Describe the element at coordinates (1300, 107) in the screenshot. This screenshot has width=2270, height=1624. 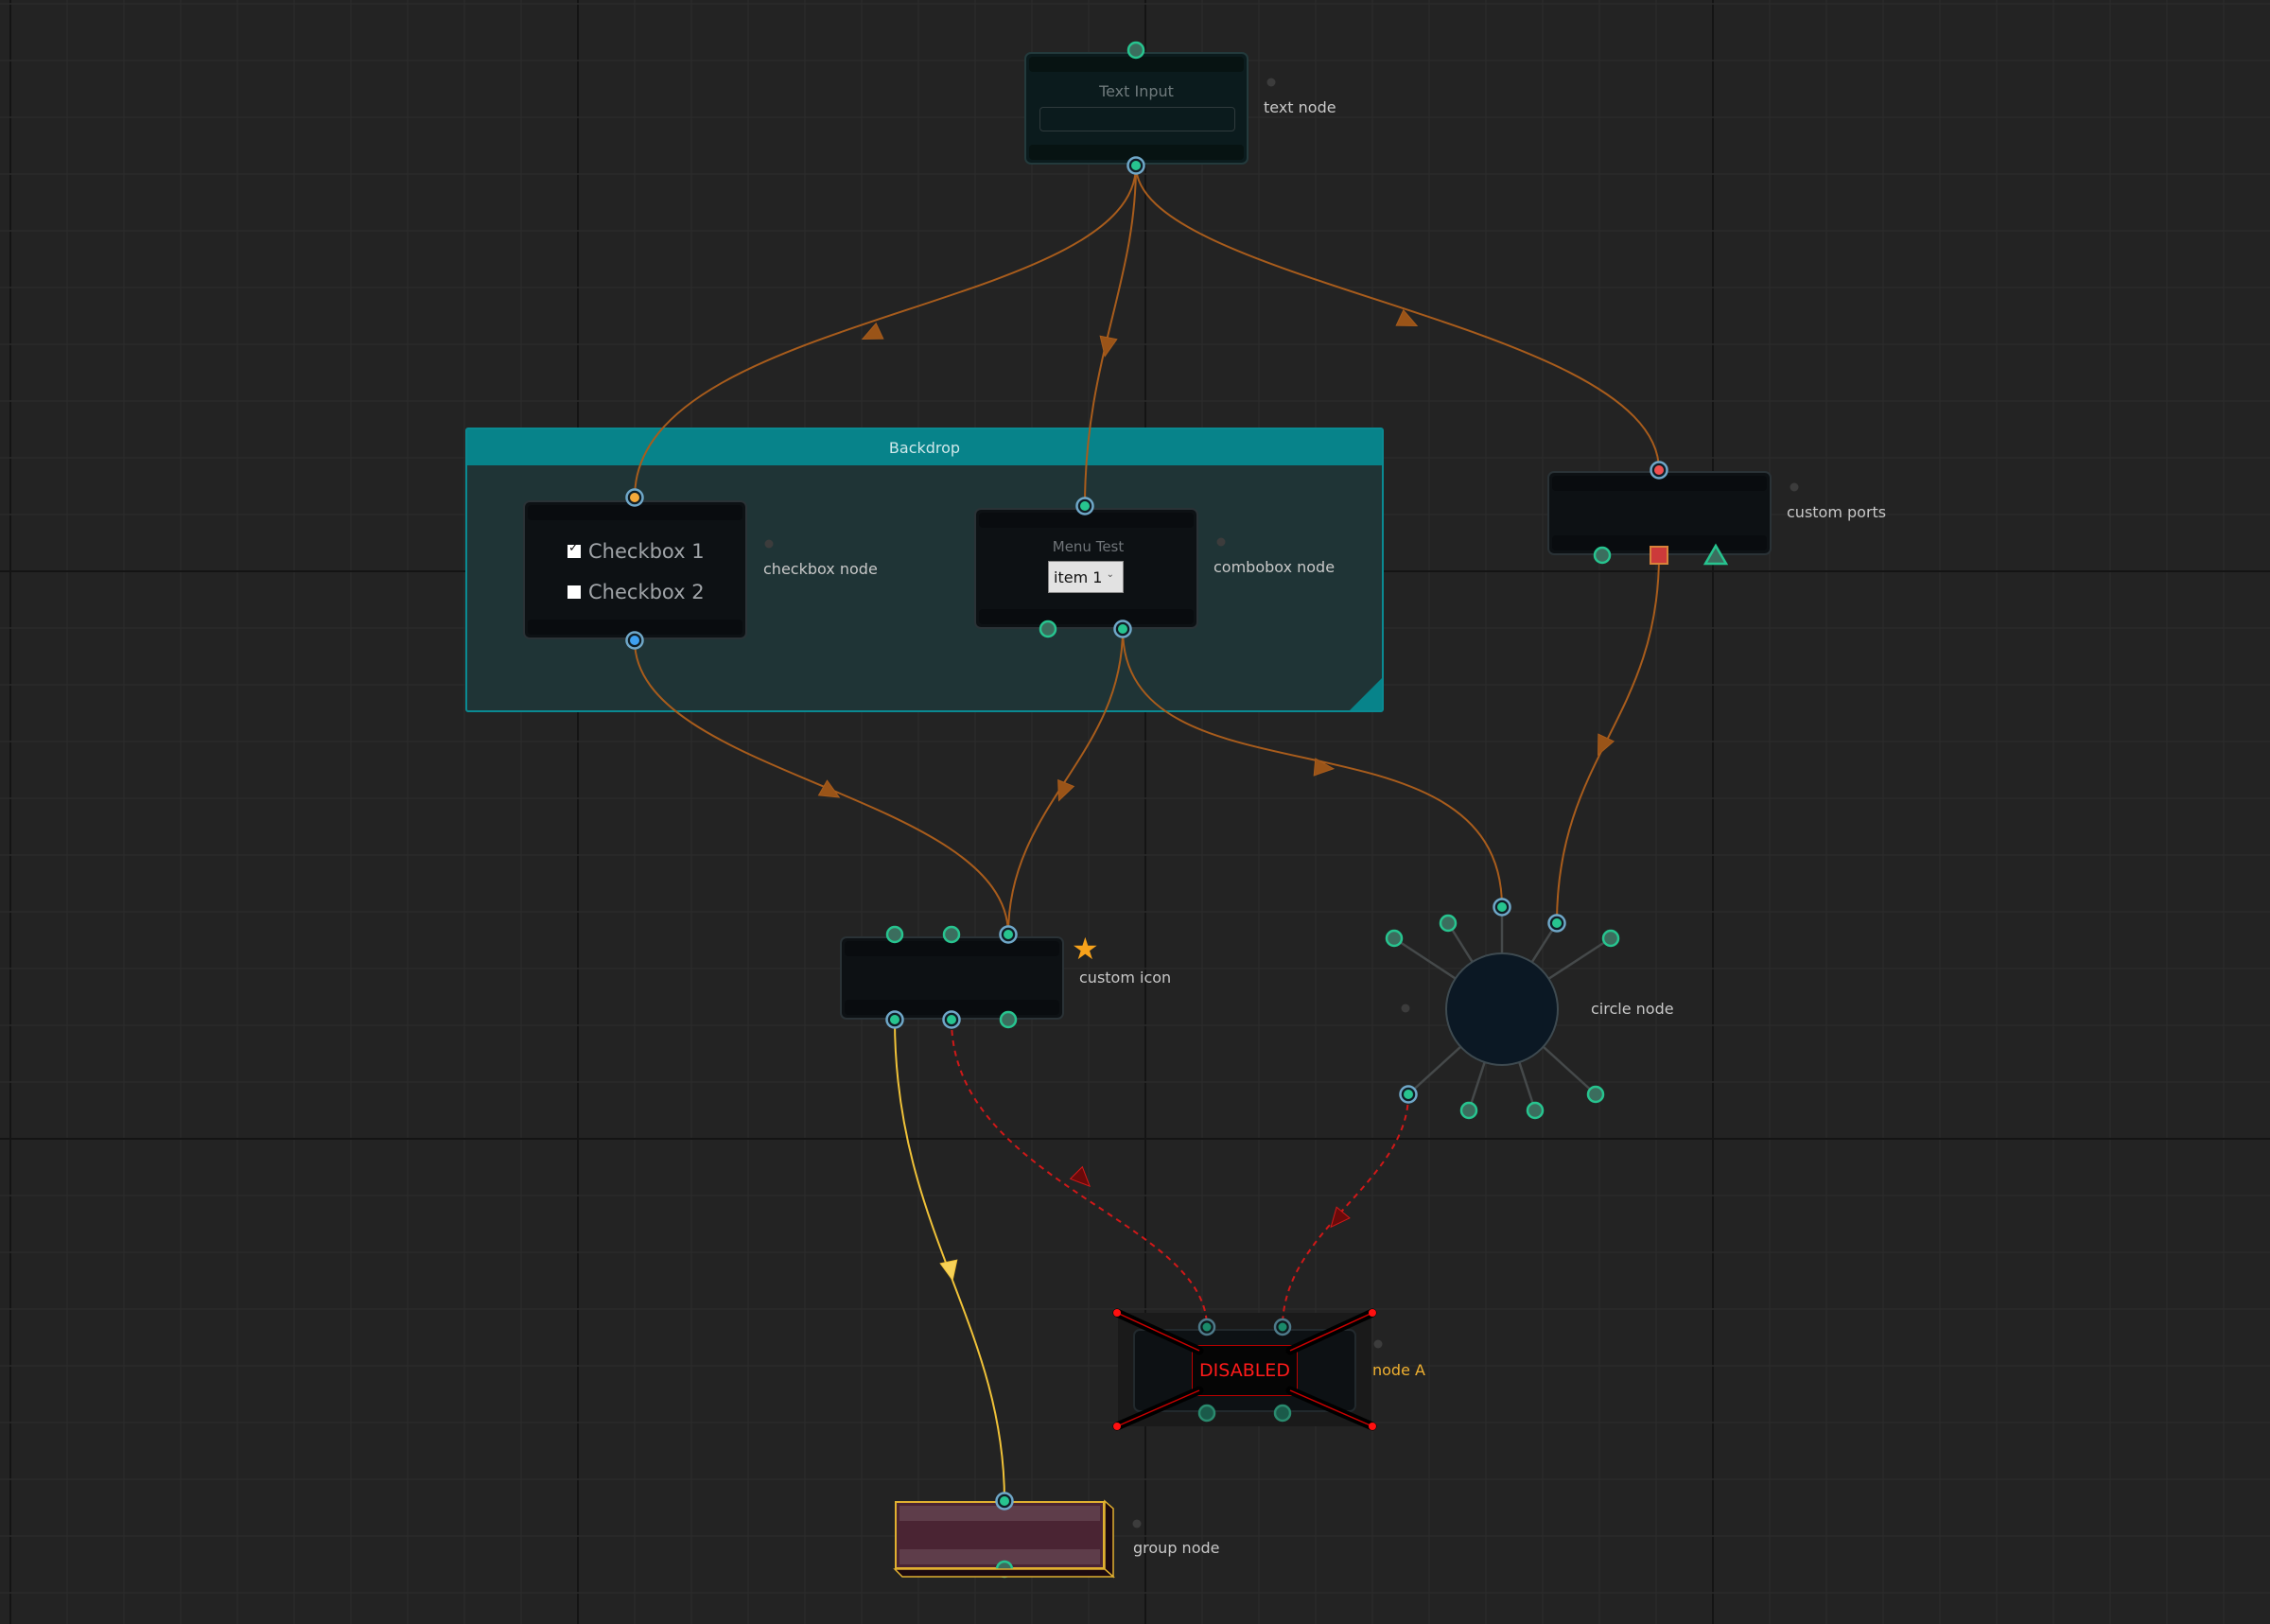
I see `text-node-label: text node` at that location.